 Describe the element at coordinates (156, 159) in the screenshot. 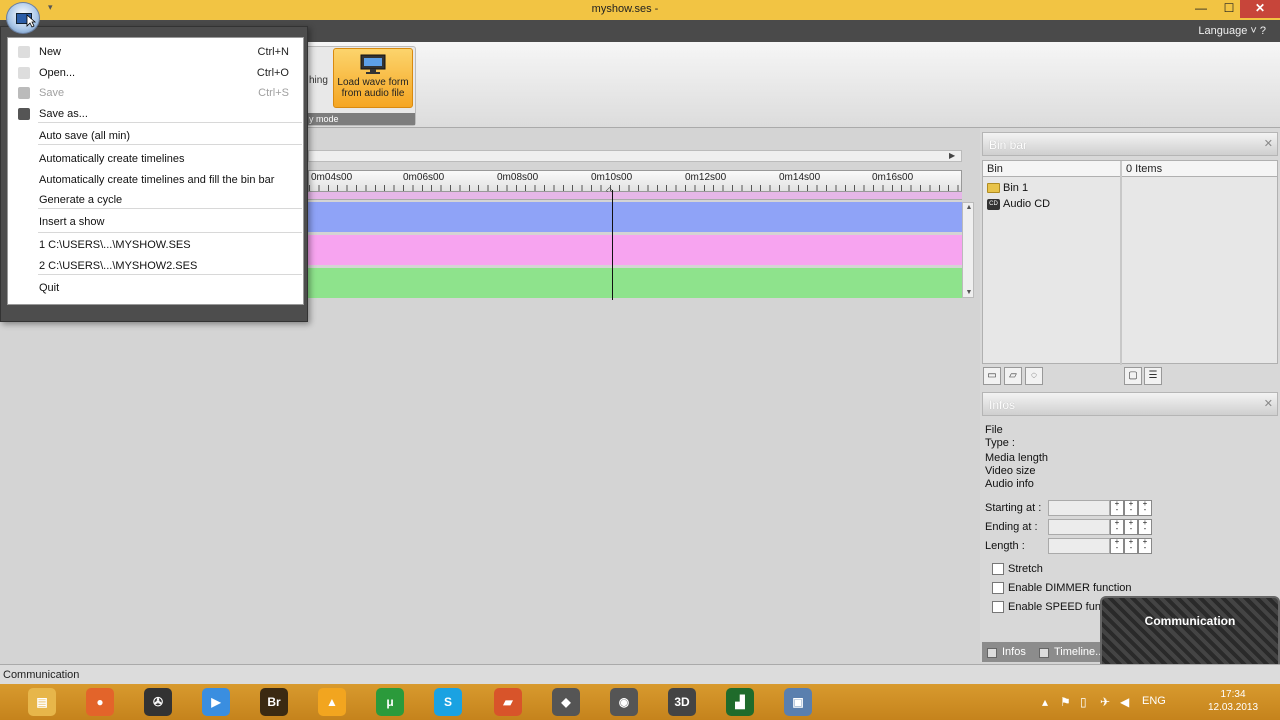

I see `file-menu-item-5: Automatically create timelines` at that location.